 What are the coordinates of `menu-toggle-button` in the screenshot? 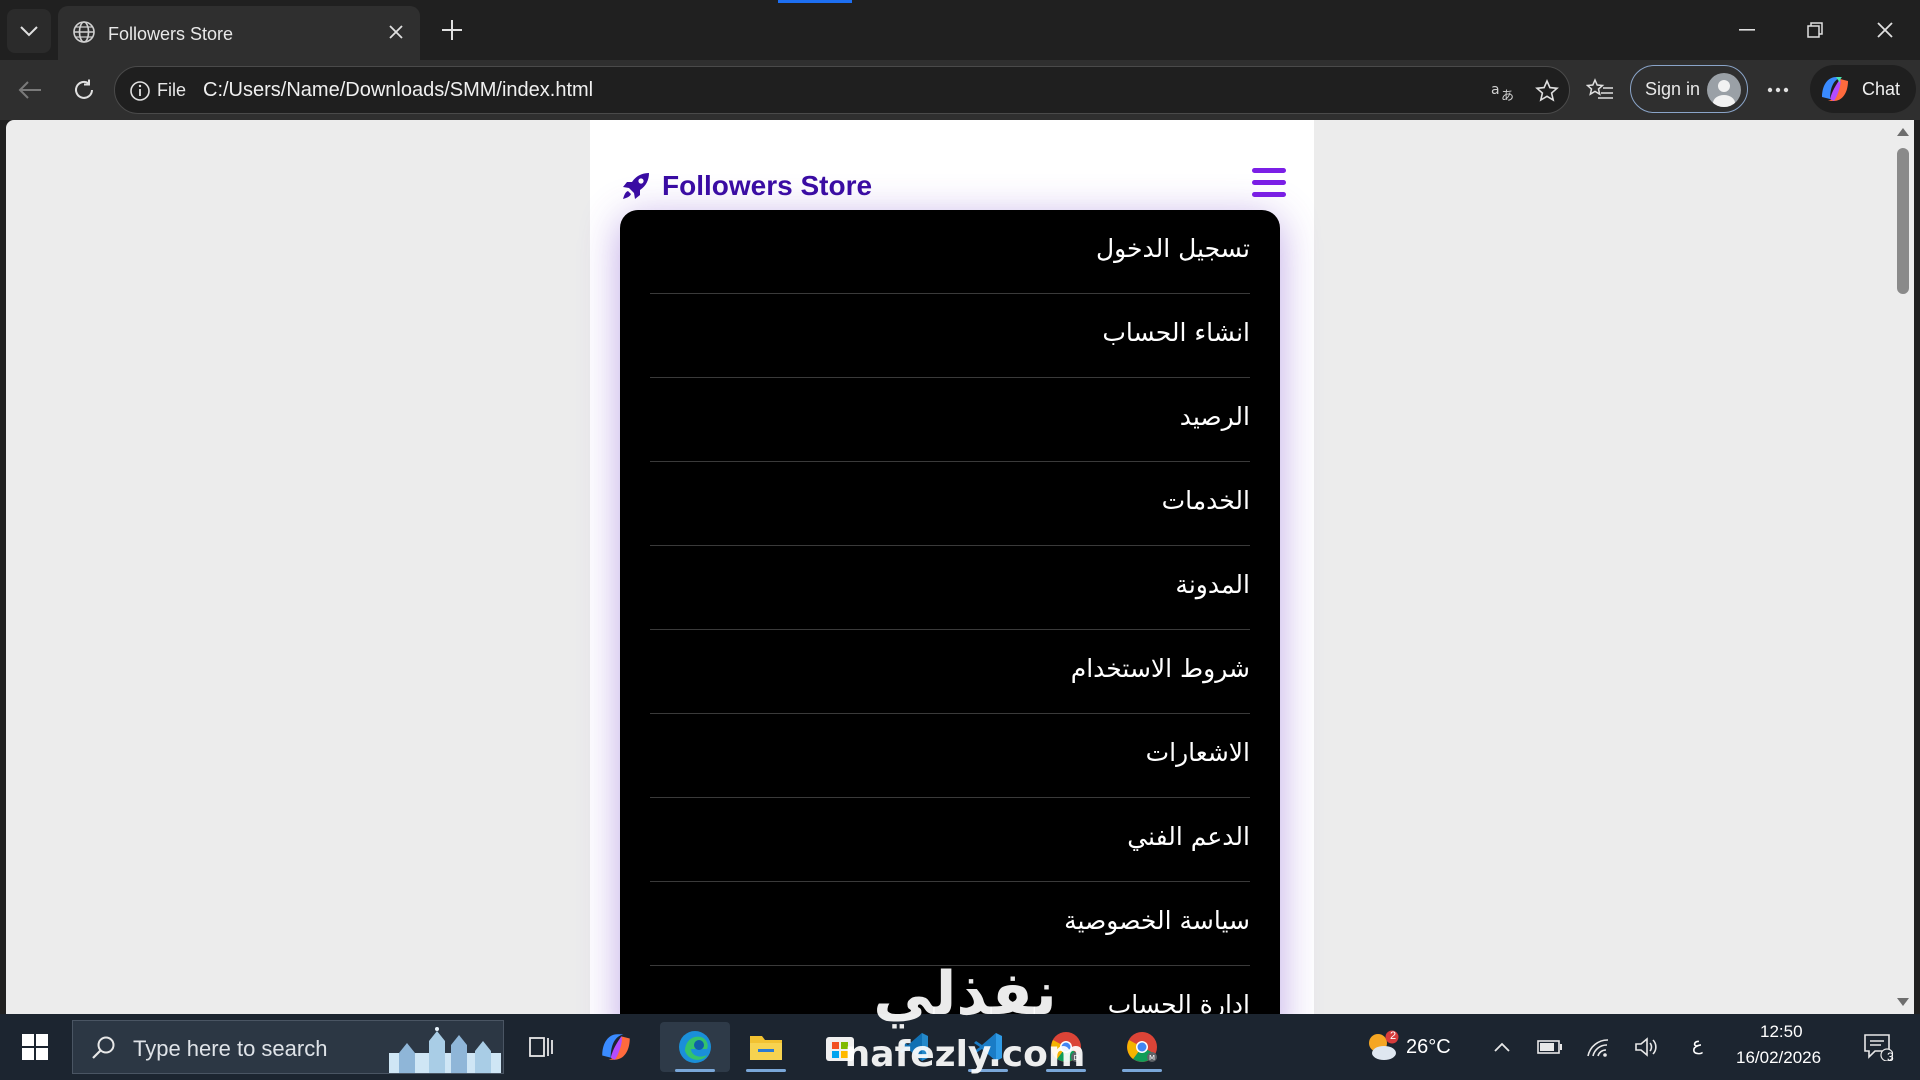 It's located at (1269, 183).